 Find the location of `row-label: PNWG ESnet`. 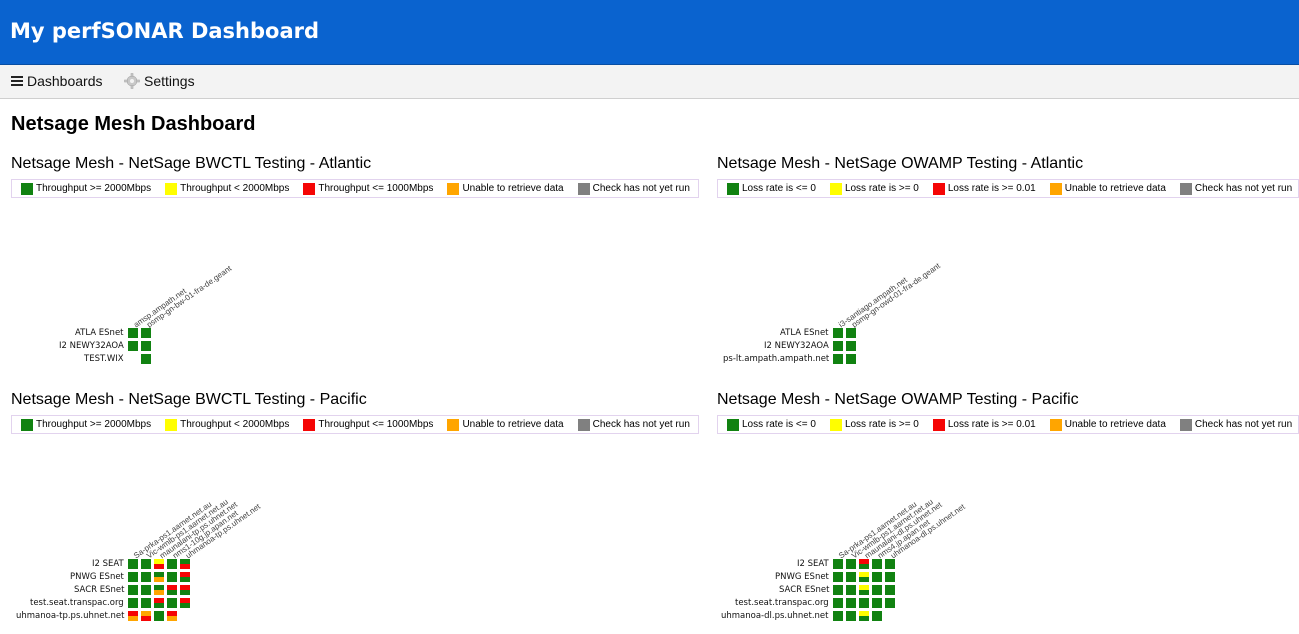

row-label: PNWG ESnet is located at coordinates (802, 577).